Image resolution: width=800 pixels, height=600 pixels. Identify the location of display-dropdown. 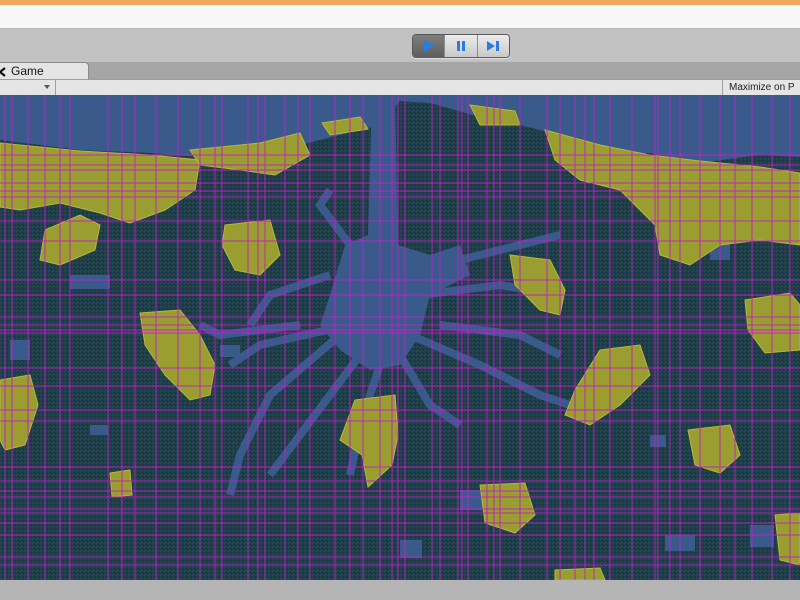
(28, 88).